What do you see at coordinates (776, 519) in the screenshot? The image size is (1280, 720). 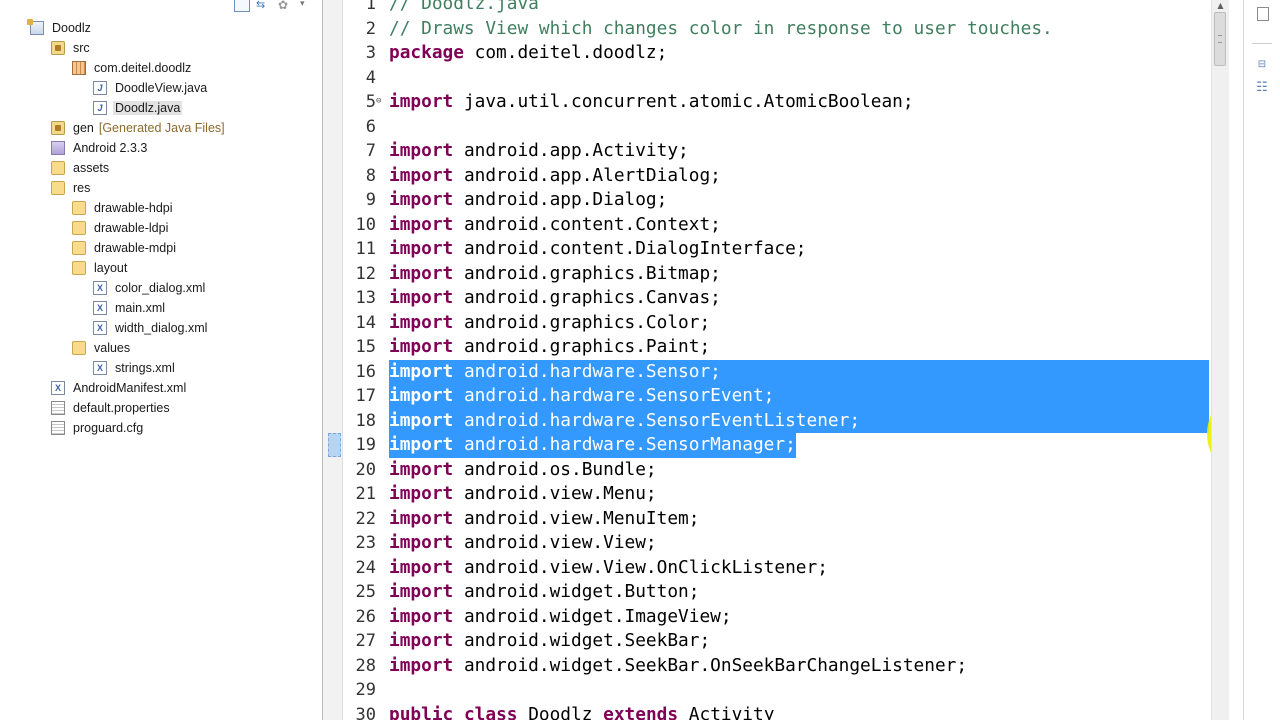 I see `code-line: 22 import android.view.MenuItem;` at bounding box center [776, 519].